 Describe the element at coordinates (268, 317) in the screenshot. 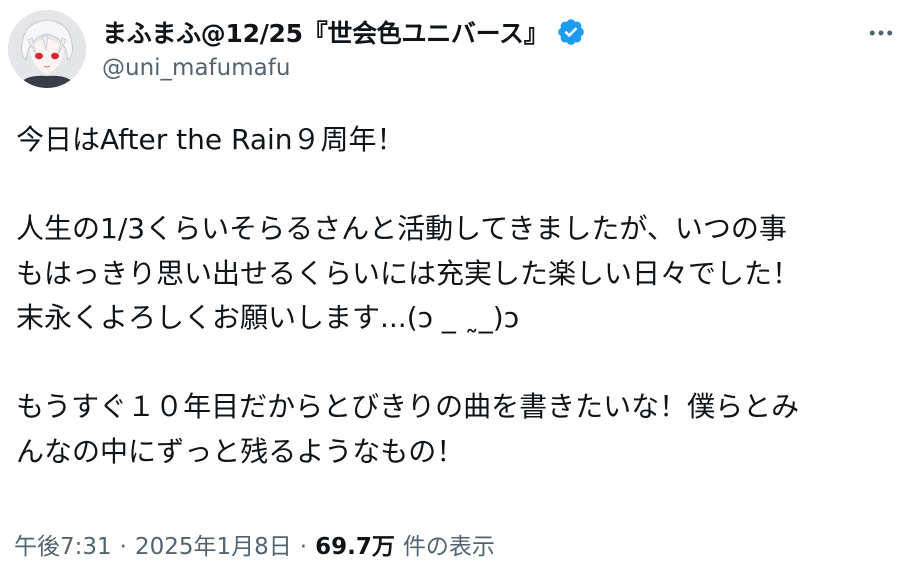

I see `tweet-line: 末永くよろしくお願いします...(ɔ _ ˷_)ɔ` at that location.